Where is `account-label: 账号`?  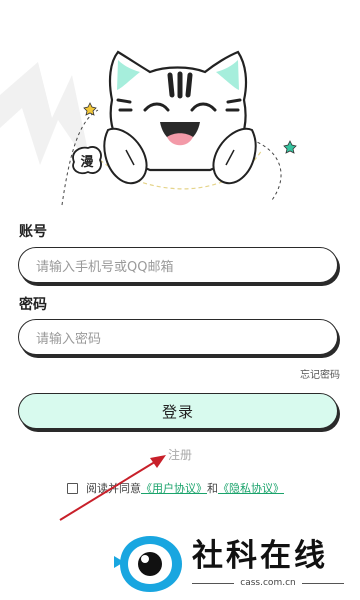 account-label: 账号 is located at coordinates (33, 232).